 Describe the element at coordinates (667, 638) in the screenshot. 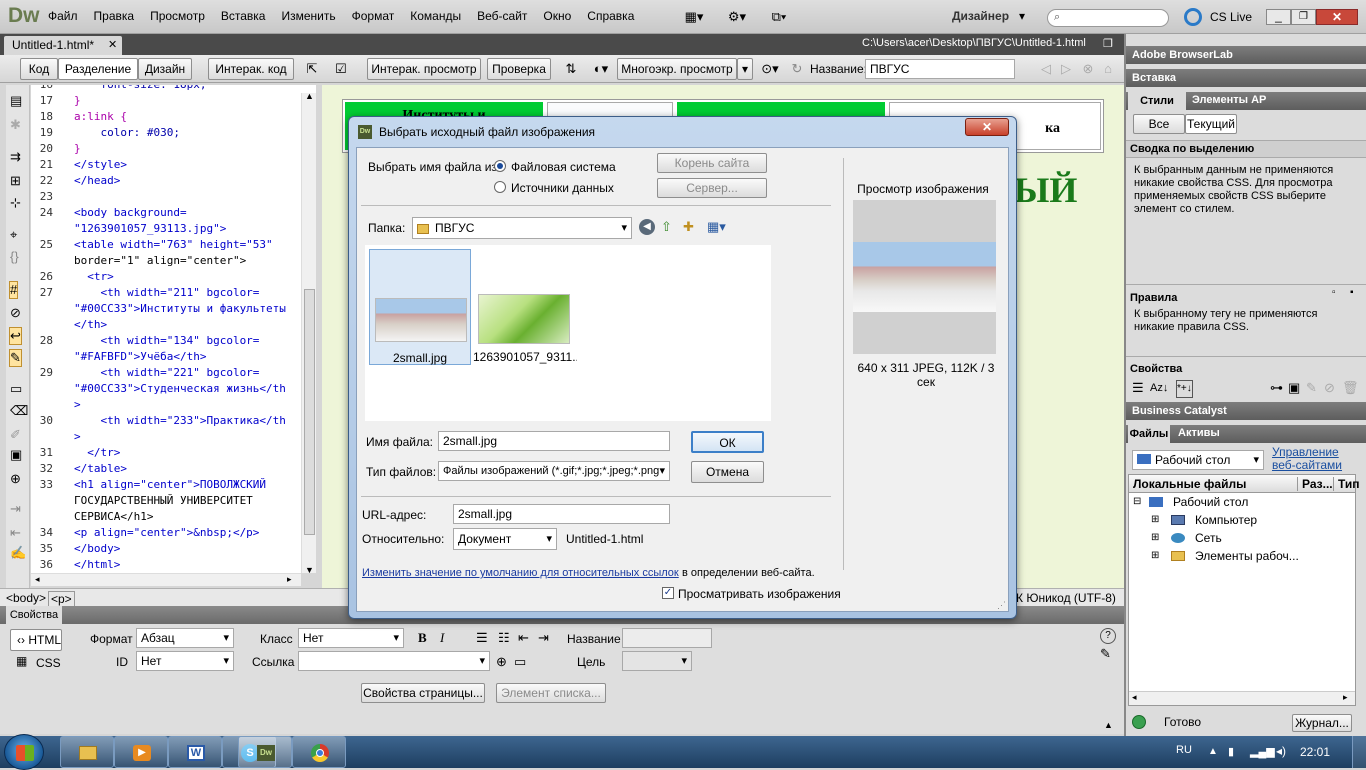

I see `name-input` at that location.